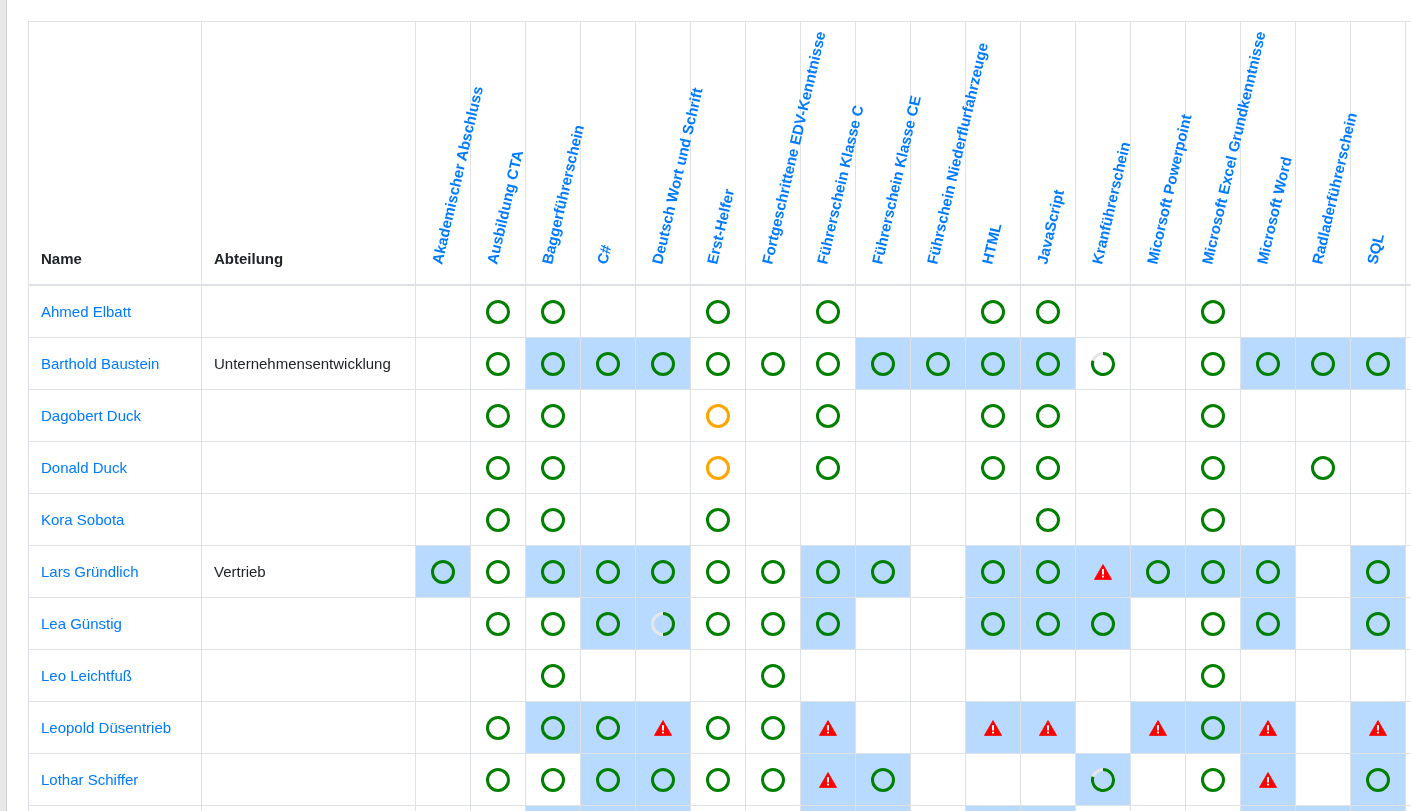 The width and height of the screenshot is (1411, 811). Describe the element at coordinates (90, 779) in the screenshot. I see `employee-link: Lothar Schiffer` at that location.